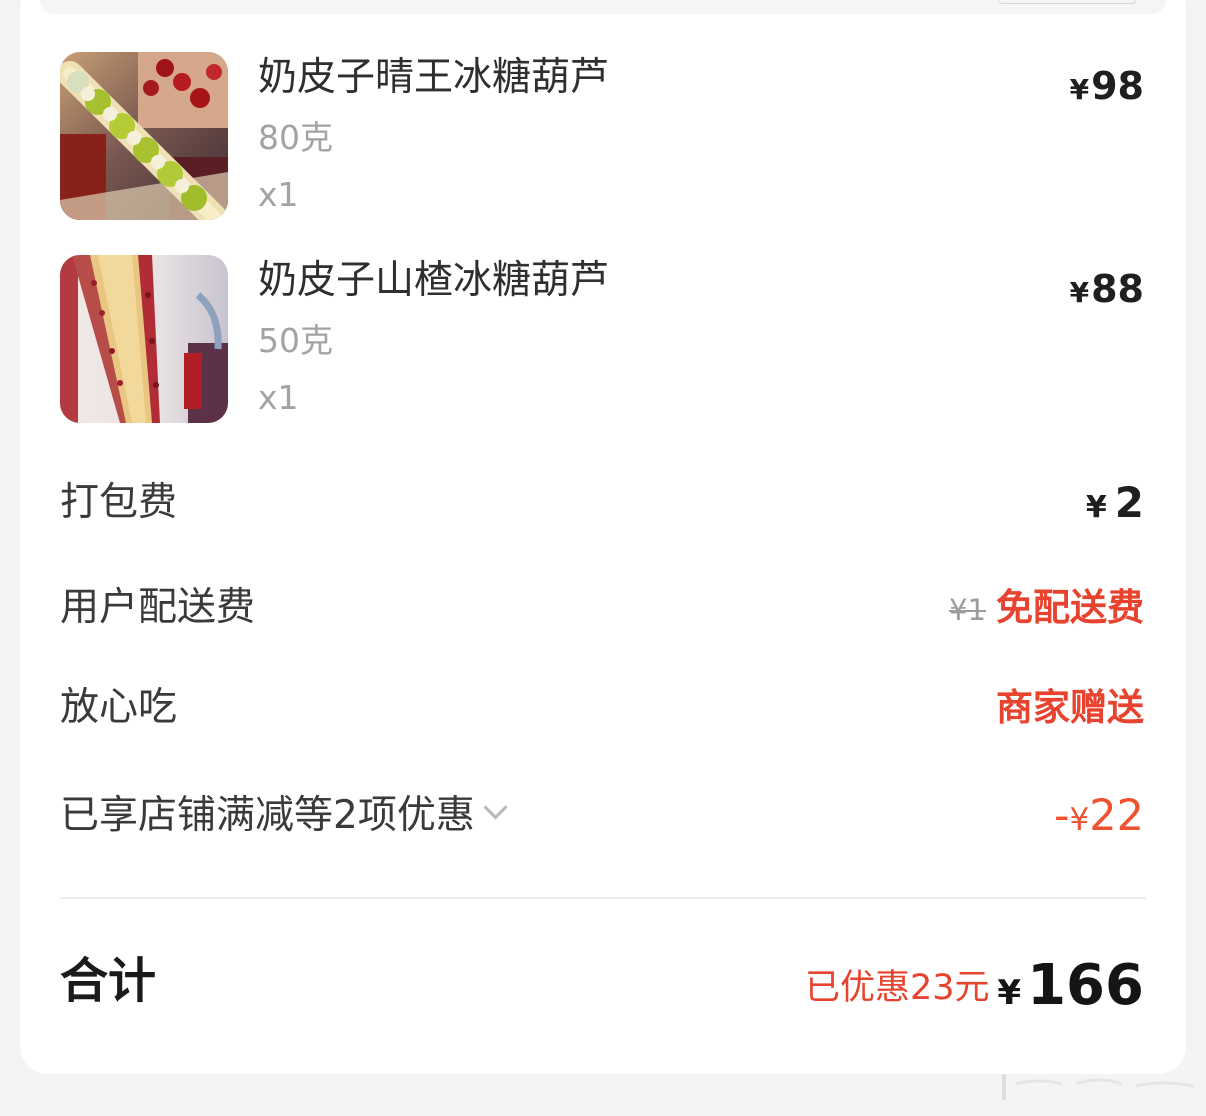 The width and height of the screenshot is (1206, 1116). I want to click on packing-fee-row: 打包费 ¥2, so click(603, 503).